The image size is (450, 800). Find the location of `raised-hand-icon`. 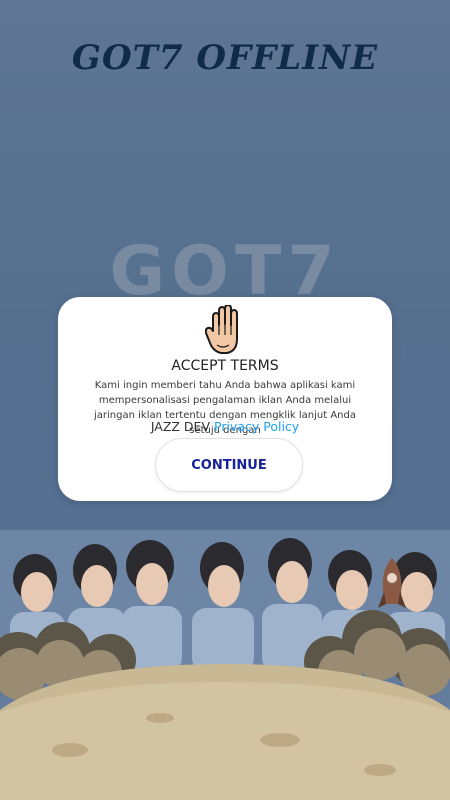

raised-hand-icon is located at coordinates (221, 329).